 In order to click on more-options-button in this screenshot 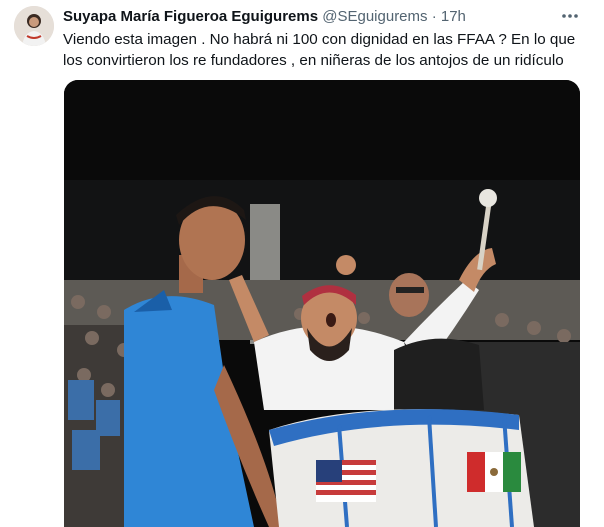, I will do `click(570, 16)`.